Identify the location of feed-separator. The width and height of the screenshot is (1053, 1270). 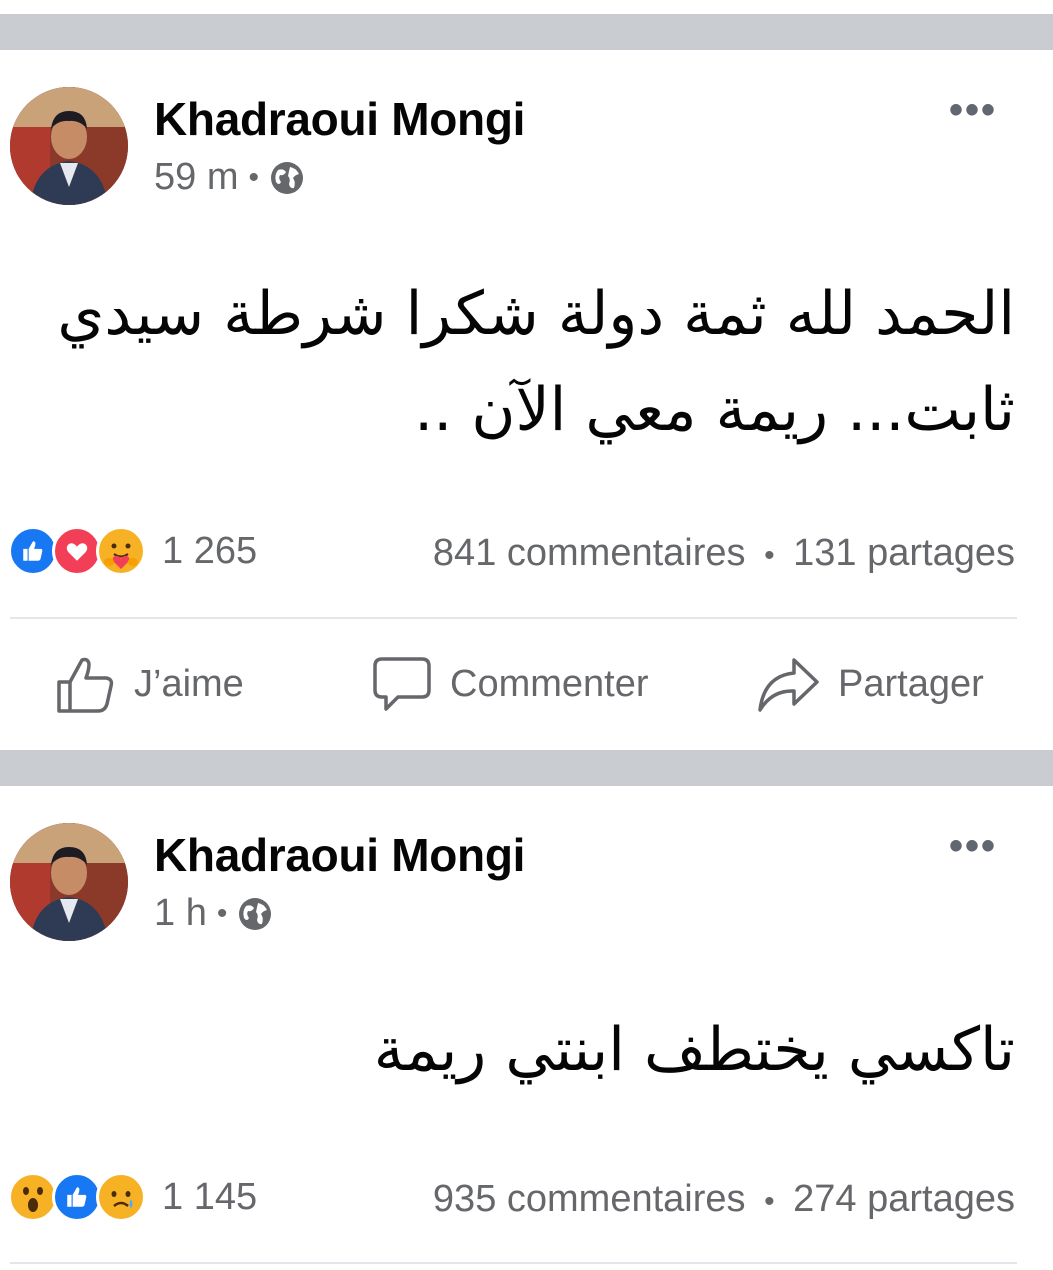
(526, 768).